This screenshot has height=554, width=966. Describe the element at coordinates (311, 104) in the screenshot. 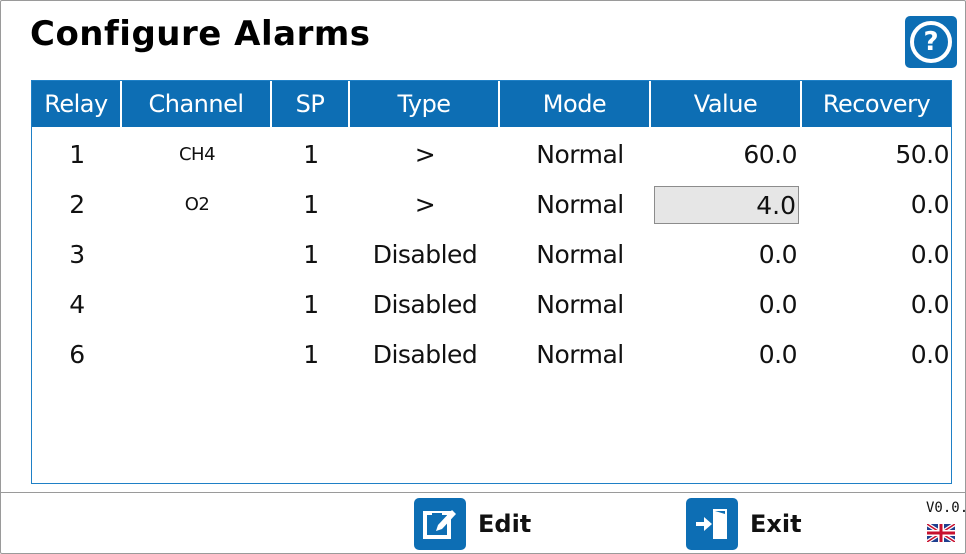

I see `column-header-sp: SP` at that location.